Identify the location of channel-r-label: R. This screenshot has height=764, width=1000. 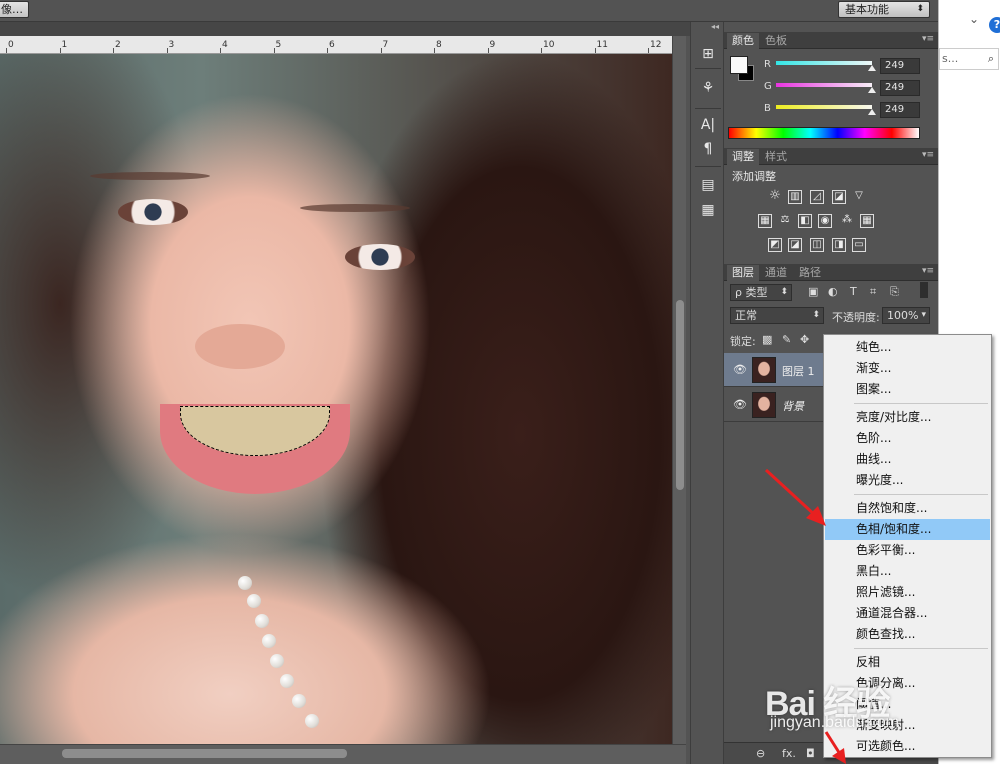
(767, 64).